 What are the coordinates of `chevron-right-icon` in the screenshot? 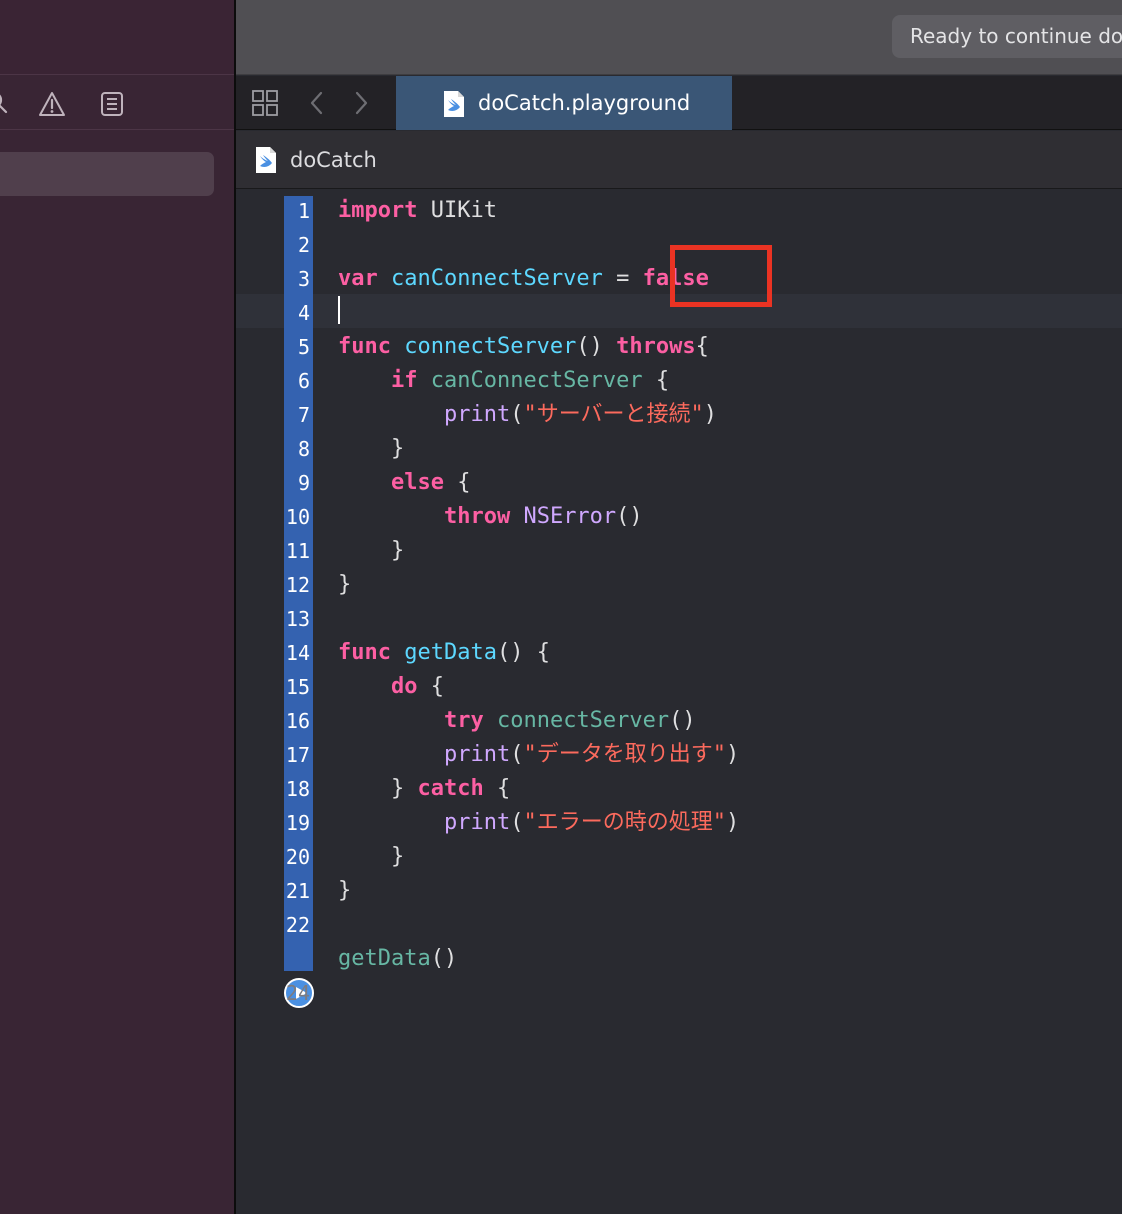 It's located at (361, 103).